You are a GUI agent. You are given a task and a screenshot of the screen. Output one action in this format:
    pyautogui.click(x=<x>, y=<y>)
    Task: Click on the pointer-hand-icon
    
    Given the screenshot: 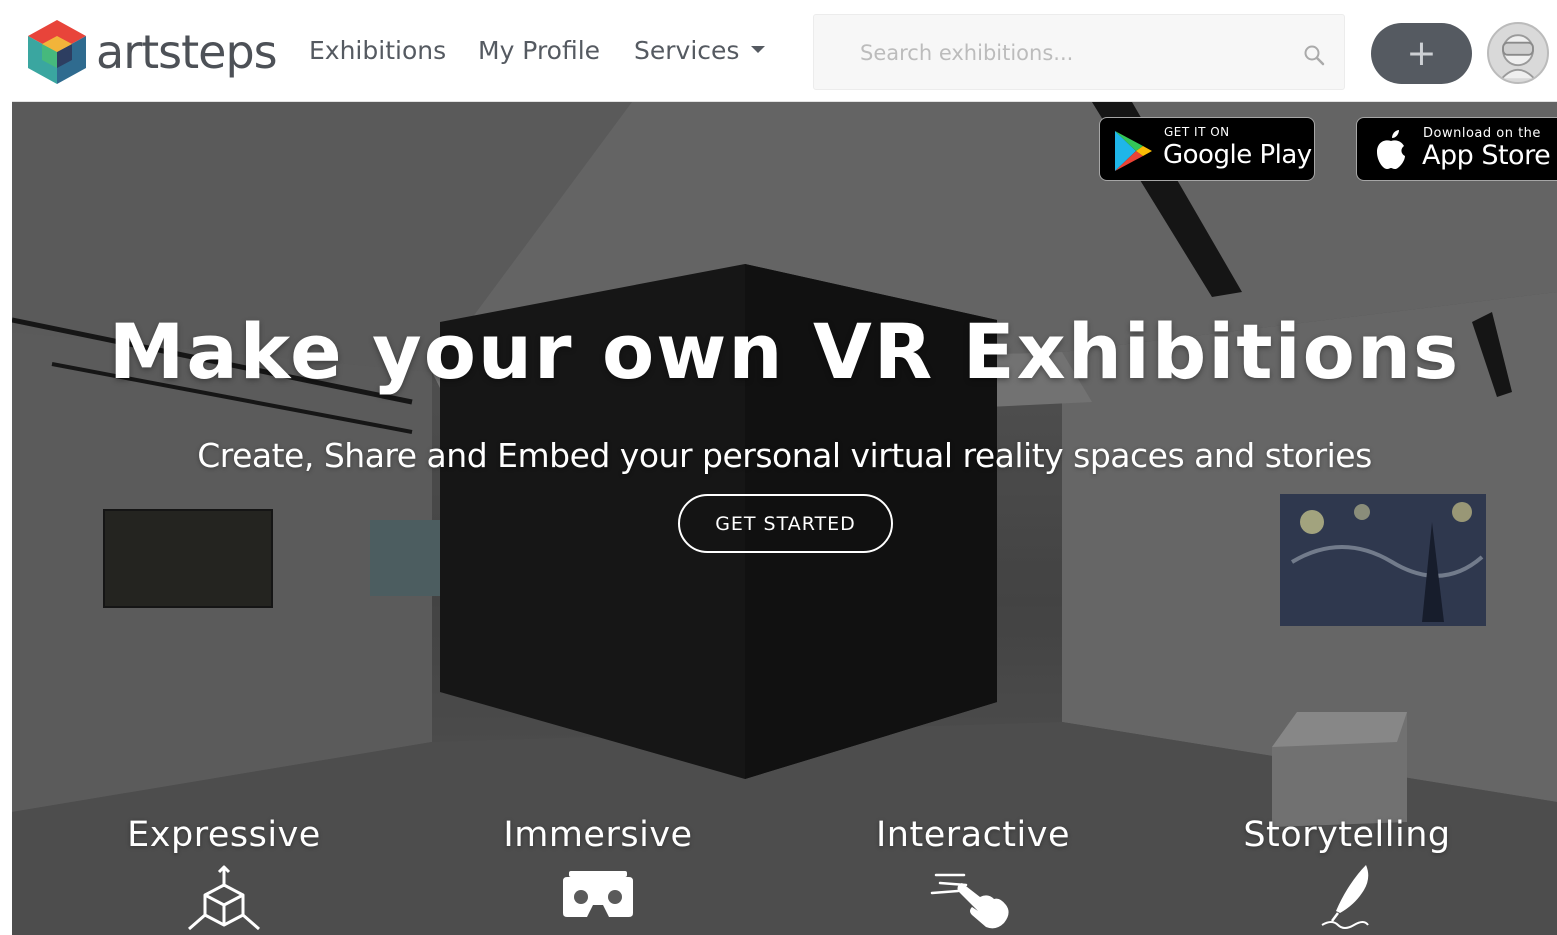 What is the action you would take?
    pyautogui.click(x=969, y=901)
    